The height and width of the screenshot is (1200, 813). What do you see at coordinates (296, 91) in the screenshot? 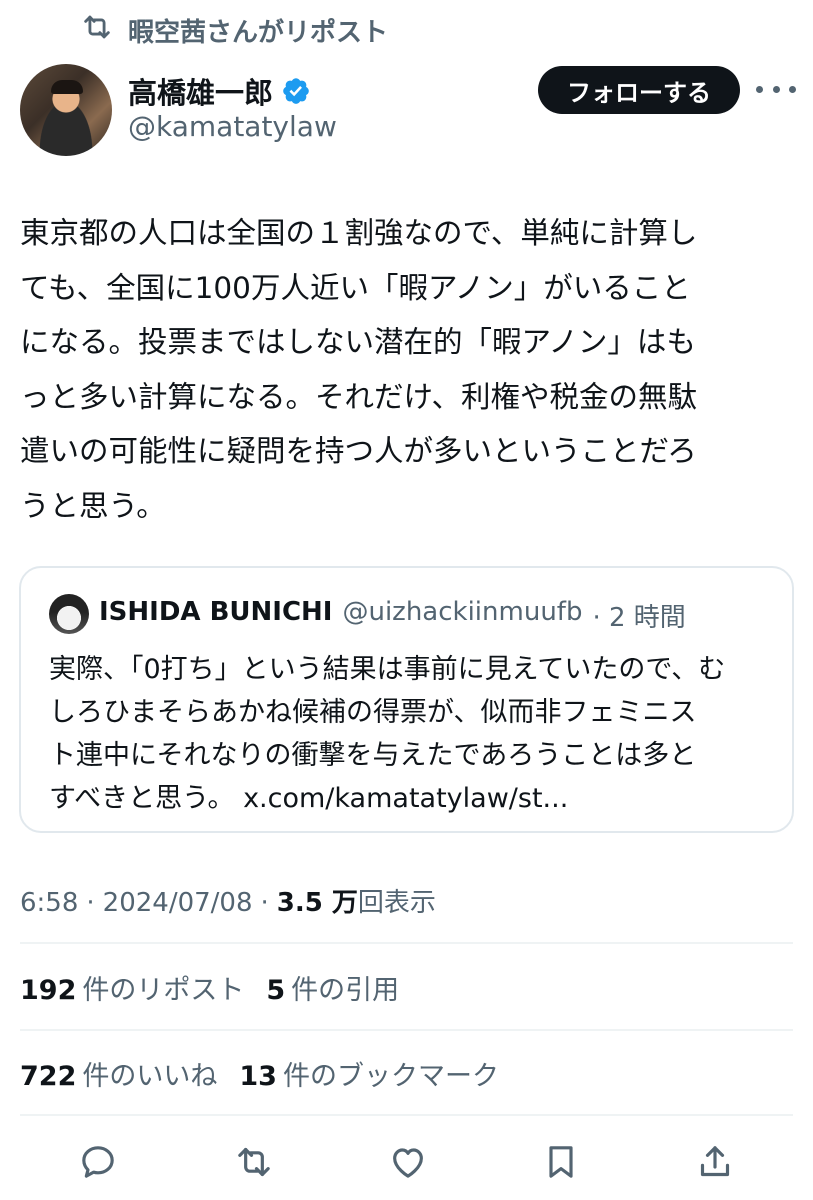
I see `verified-badge-icon` at bounding box center [296, 91].